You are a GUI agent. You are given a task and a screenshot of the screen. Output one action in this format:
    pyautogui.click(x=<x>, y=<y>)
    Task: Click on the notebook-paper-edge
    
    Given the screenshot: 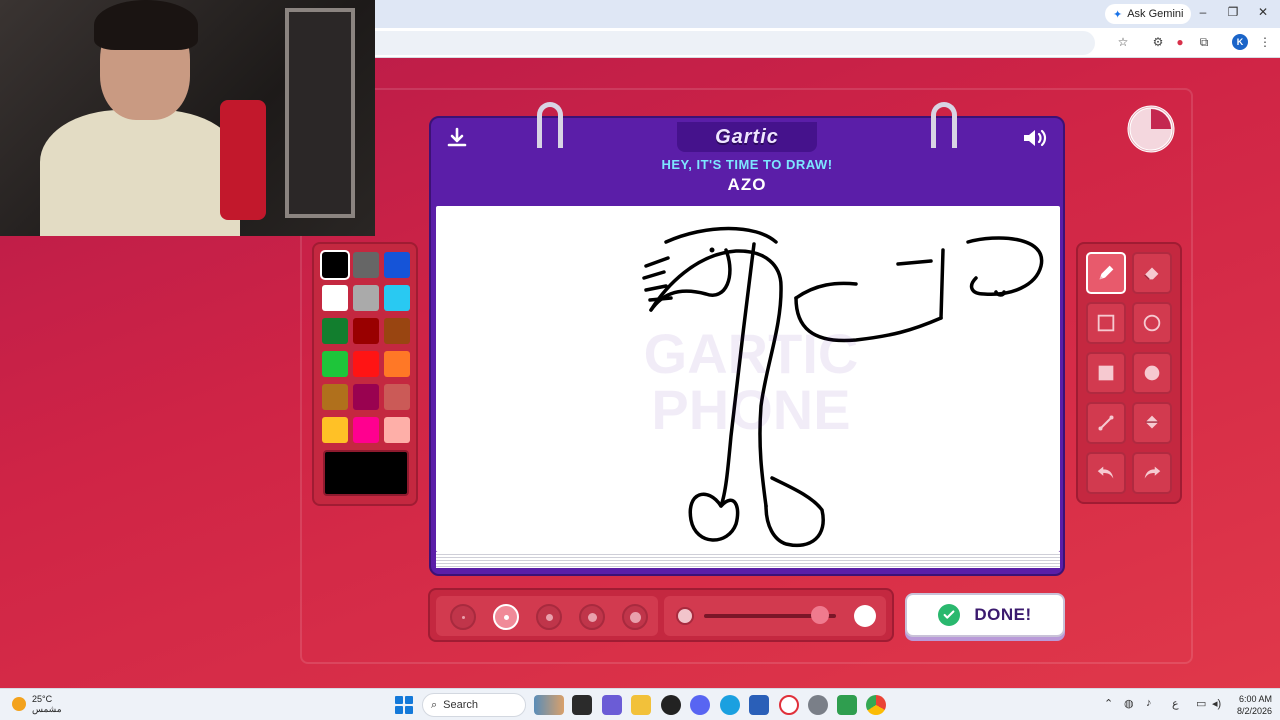 What is the action you would take?
    pyautogui.click(x=748, y=560)
    